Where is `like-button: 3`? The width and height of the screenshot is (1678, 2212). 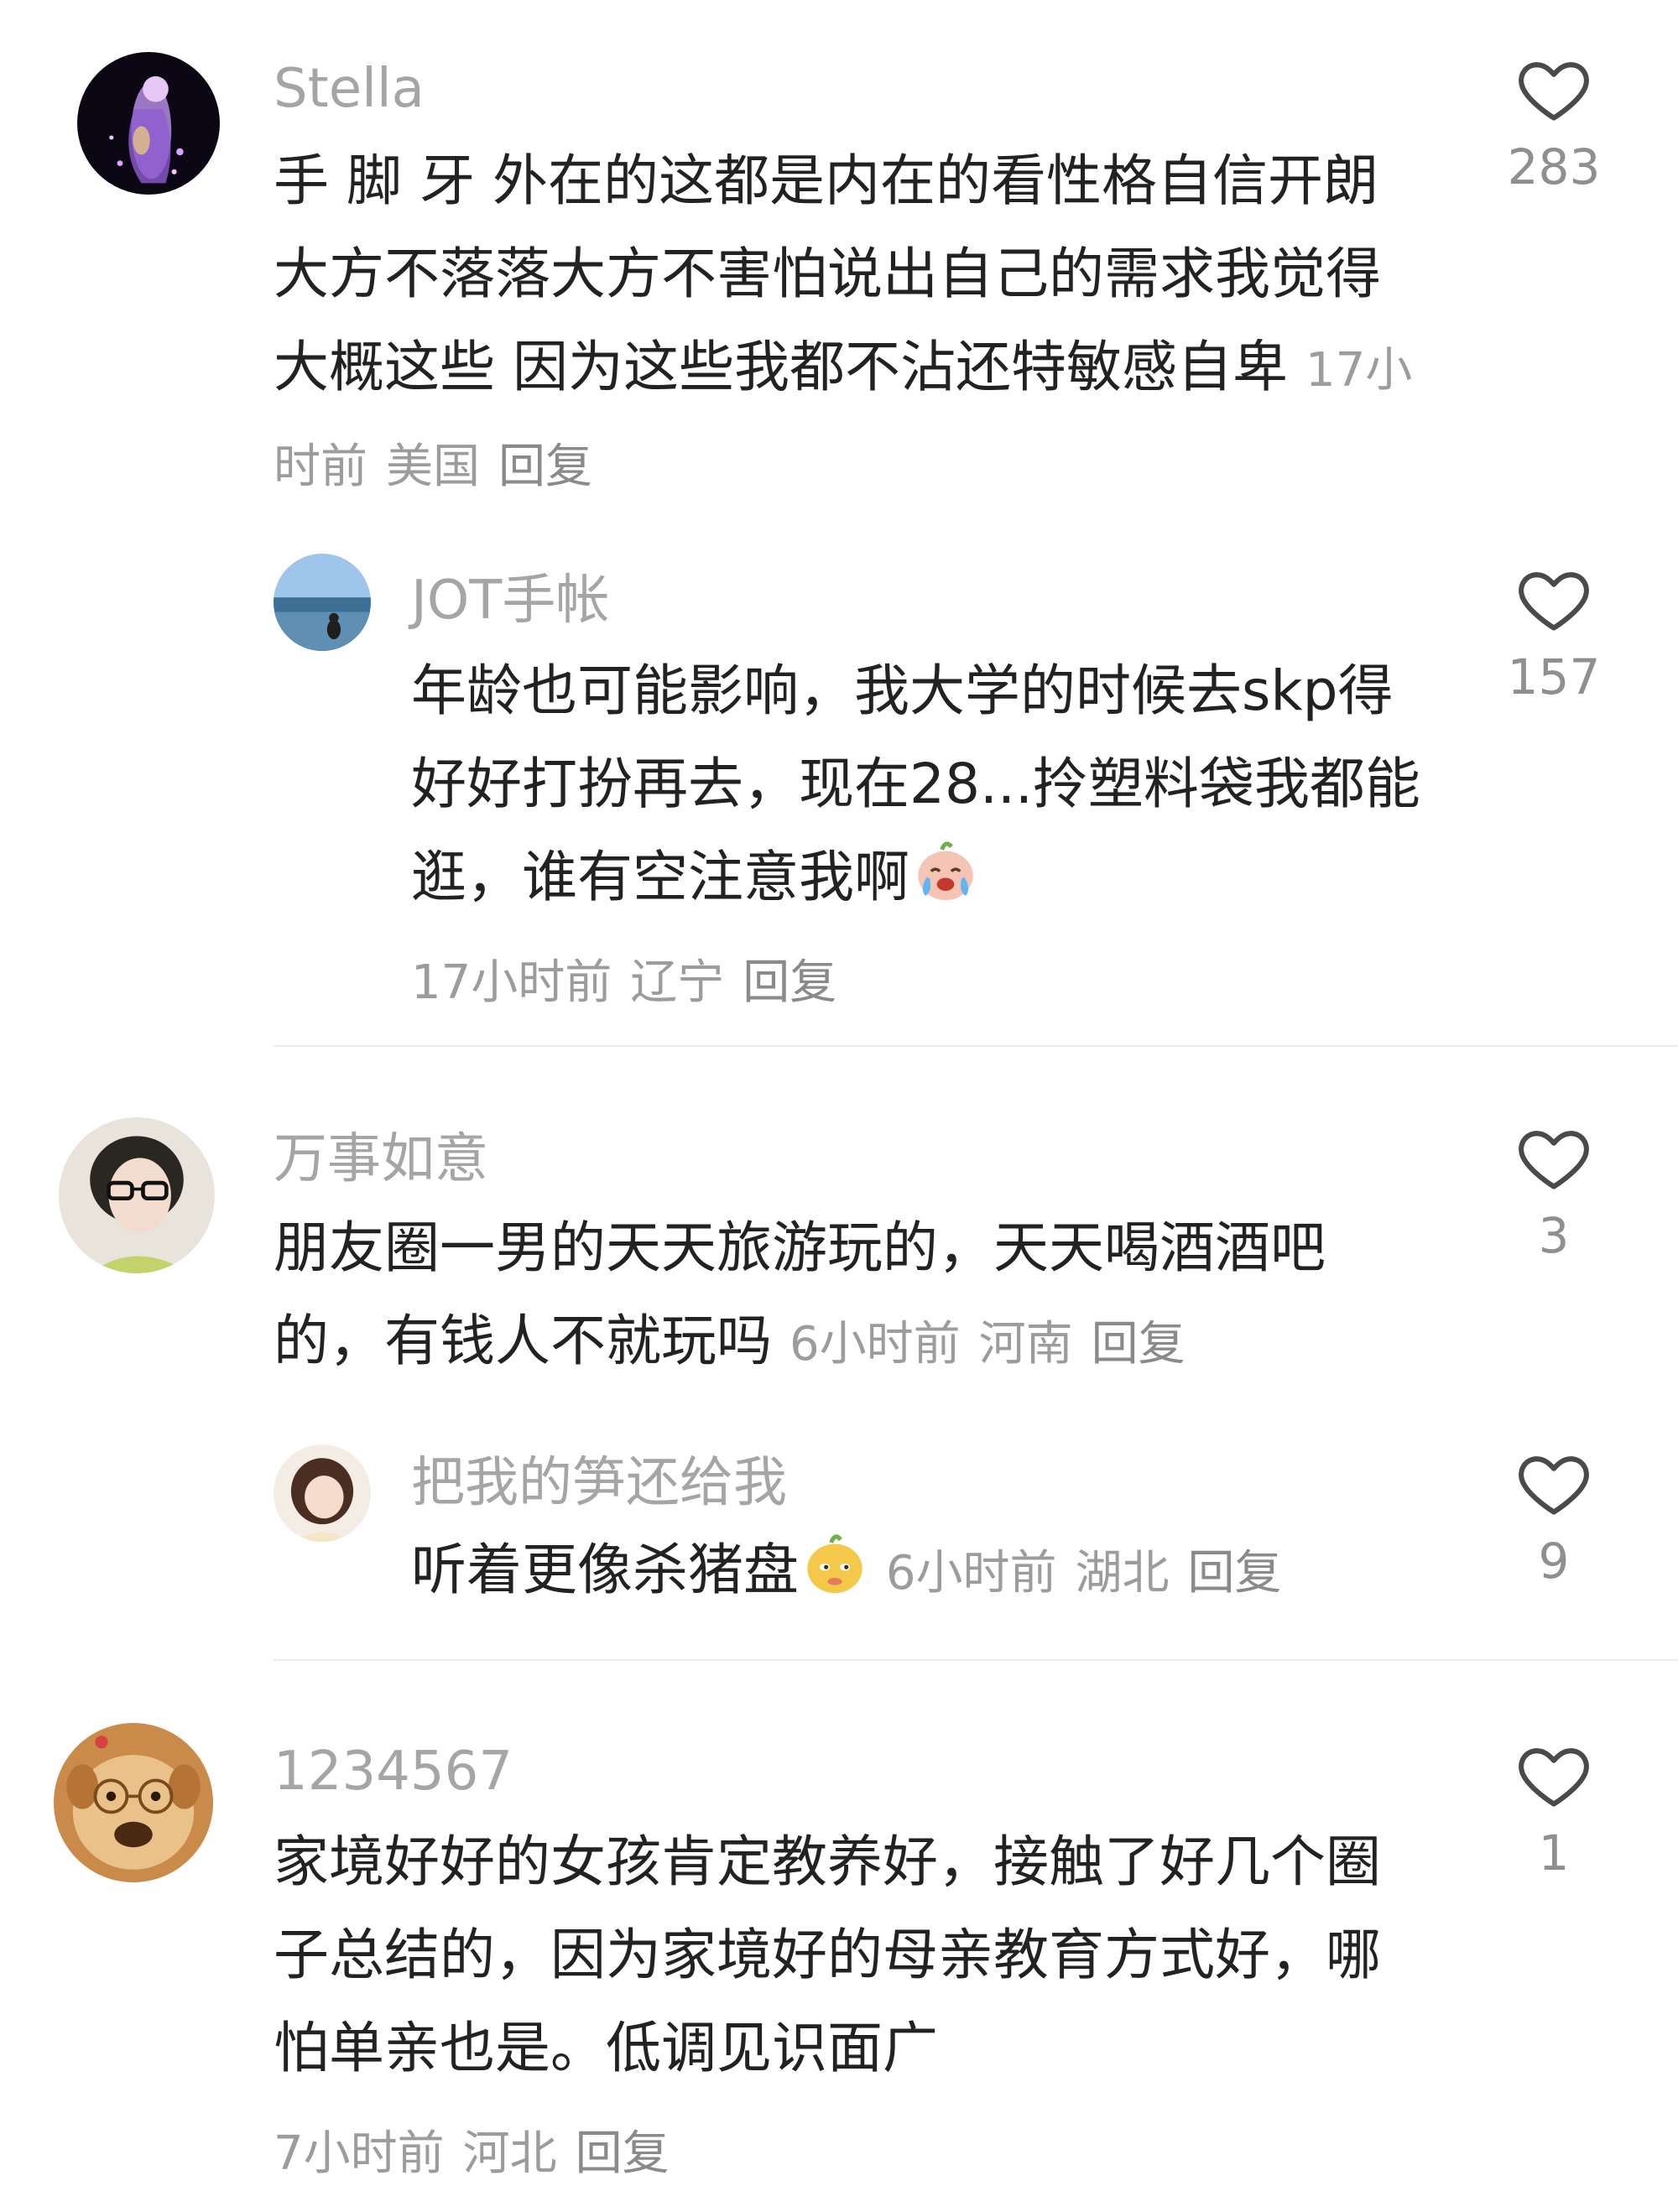 like-button: 3 is located at coordinates (1554, 1192).